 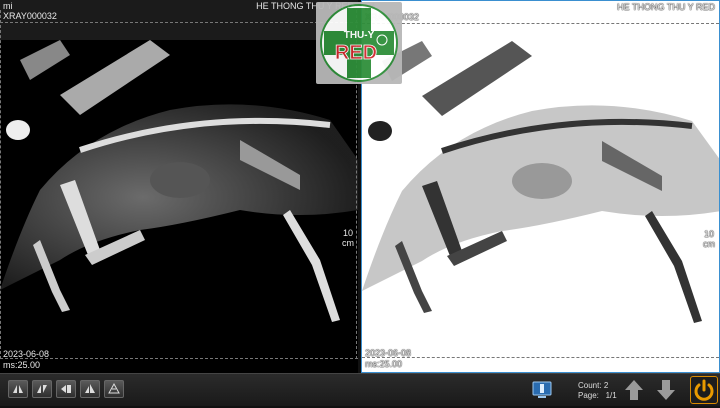 I want to click on rotate-right-icon, so click(x=114, y=388).